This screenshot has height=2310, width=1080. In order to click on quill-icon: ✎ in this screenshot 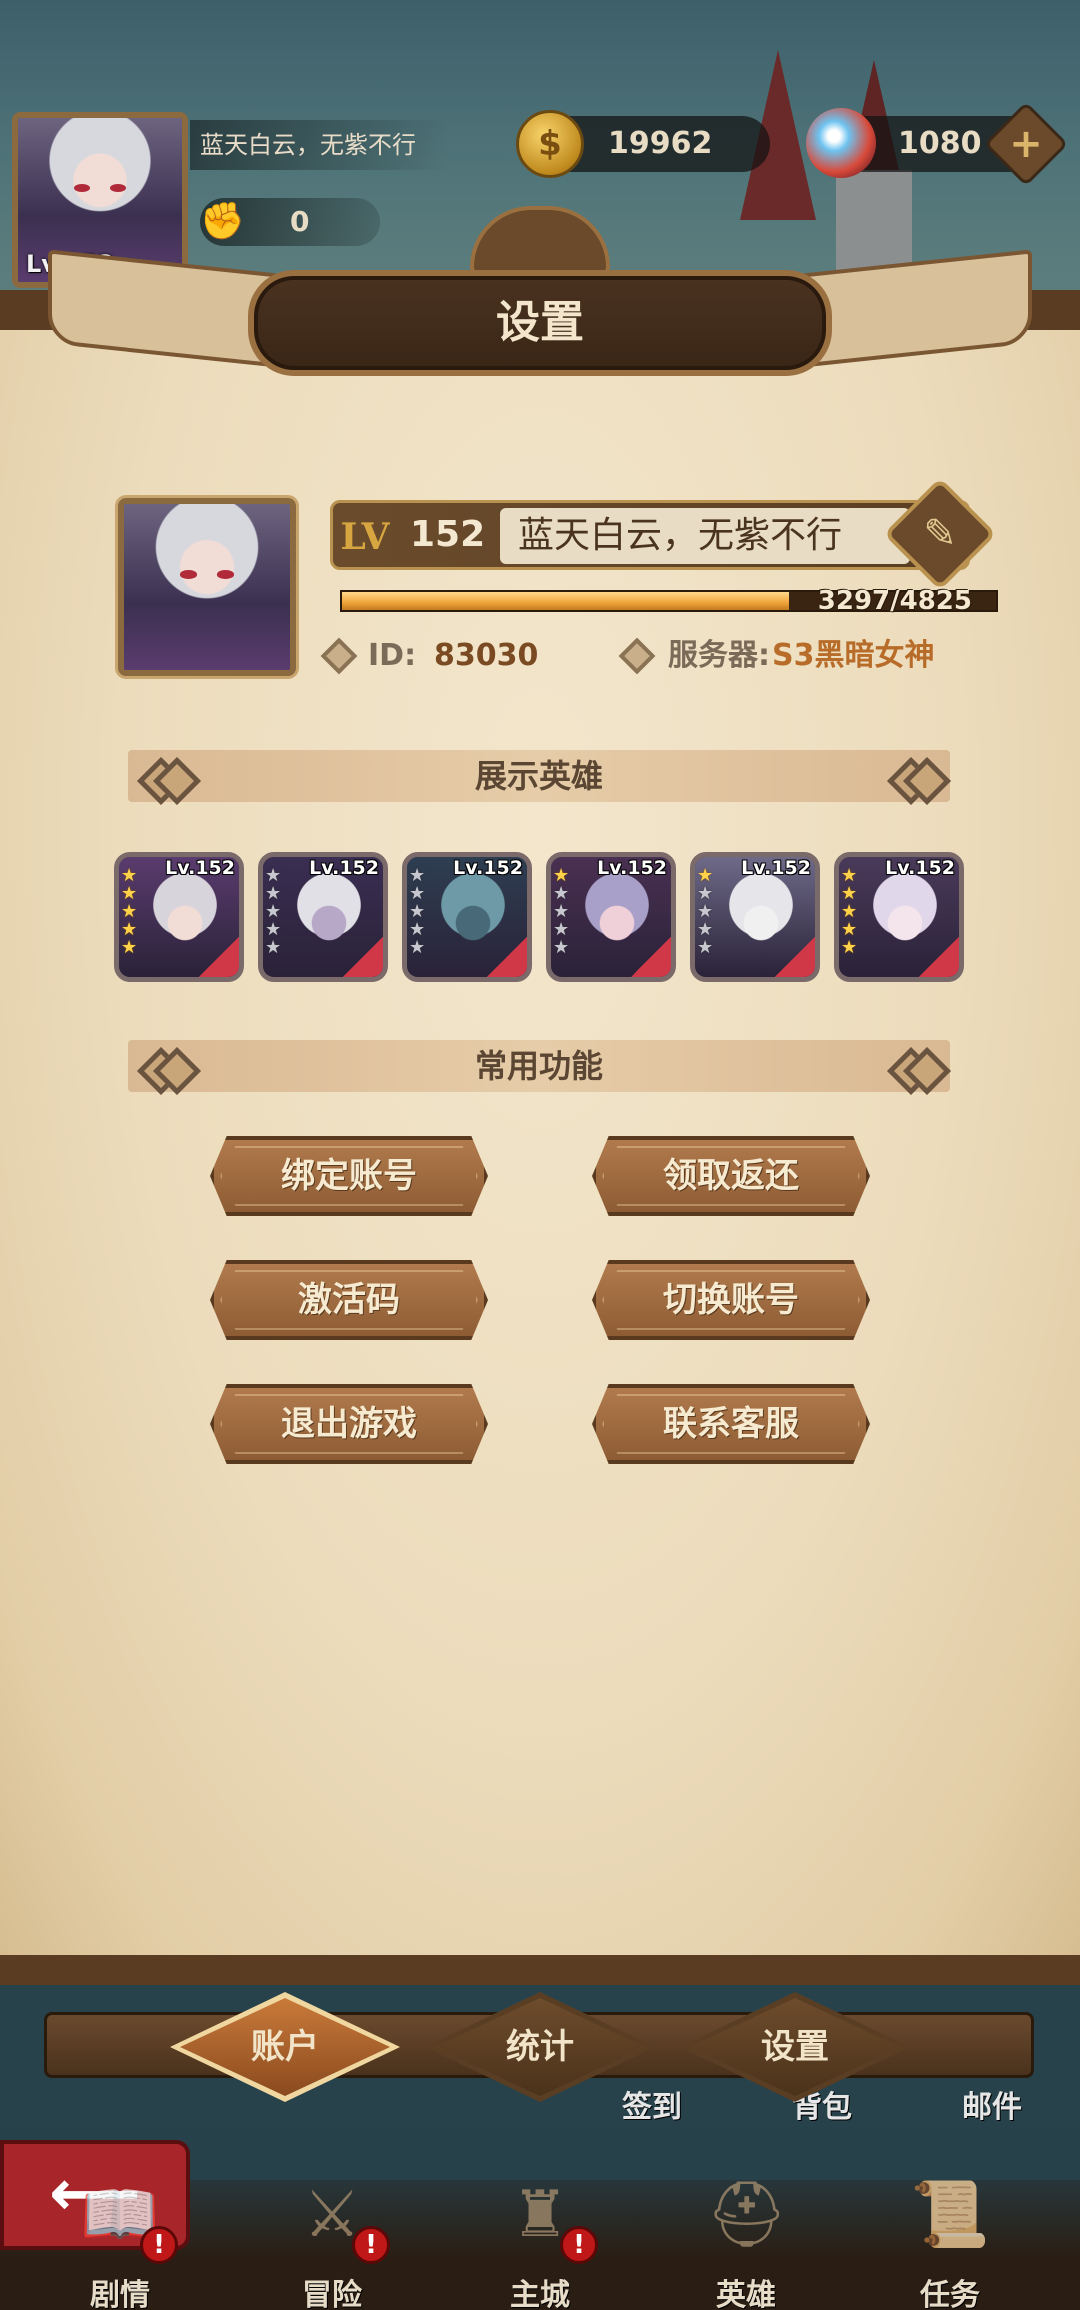, I will do `click(940, 534)`.